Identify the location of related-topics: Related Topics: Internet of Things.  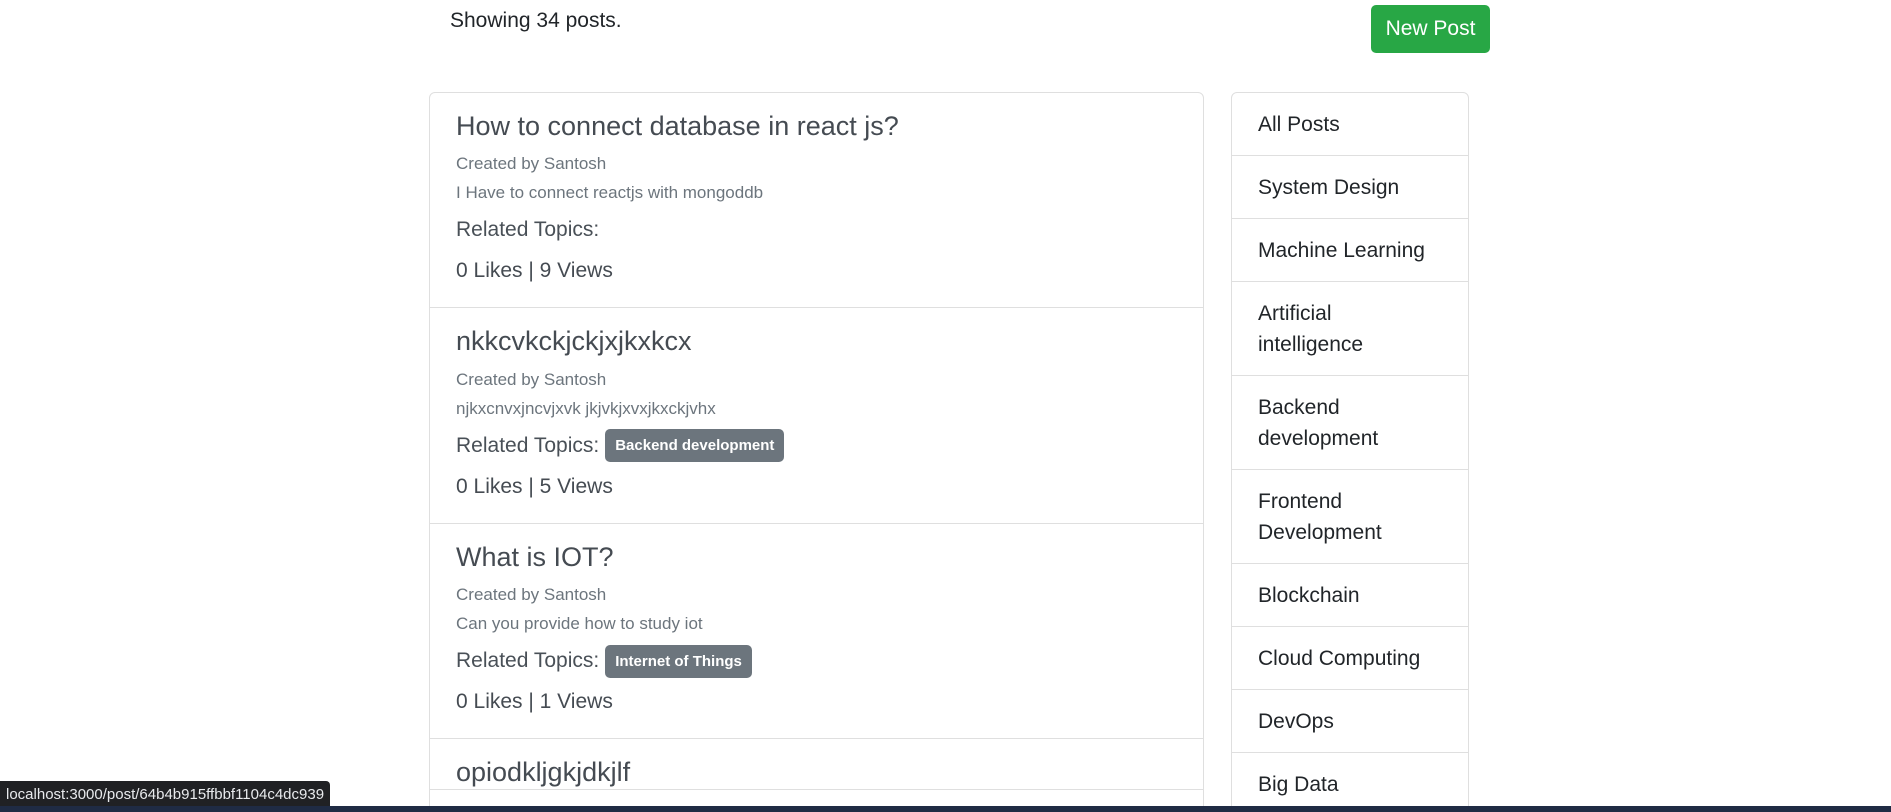
(816, 661).